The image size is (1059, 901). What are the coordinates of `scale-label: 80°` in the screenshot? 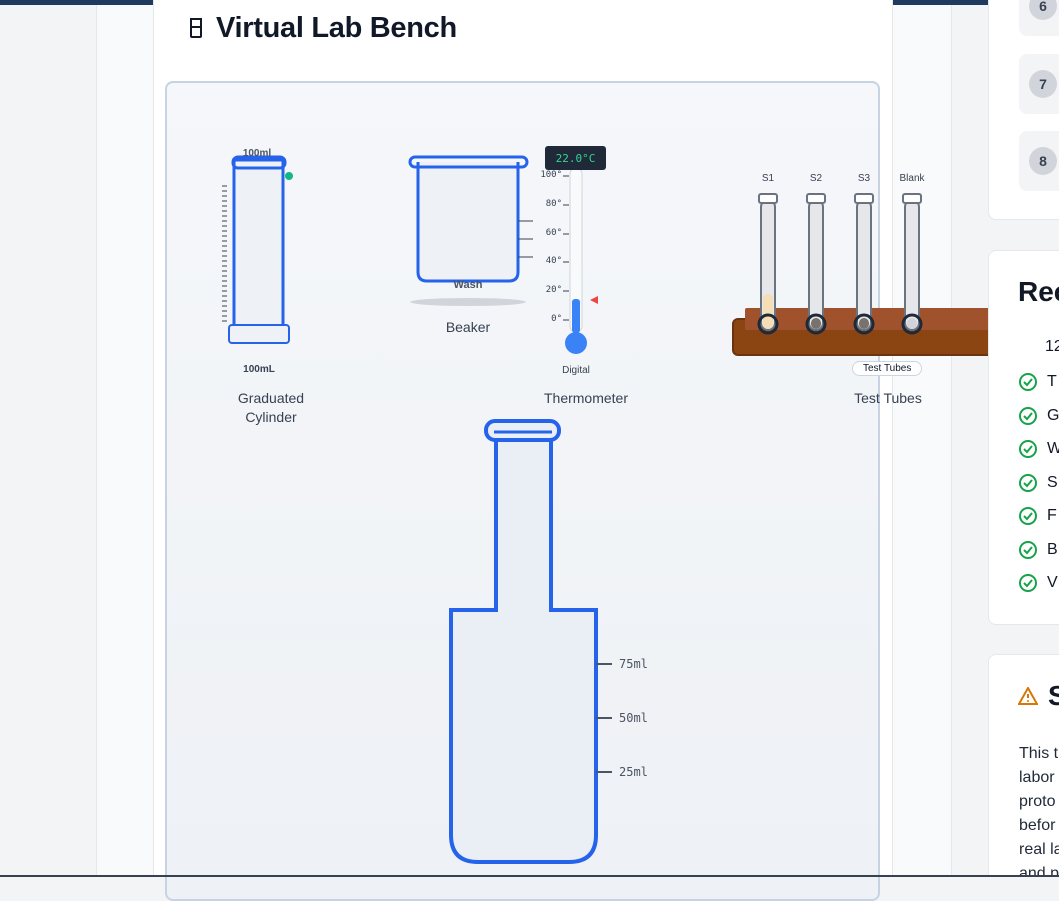 It's located at (553, 204).